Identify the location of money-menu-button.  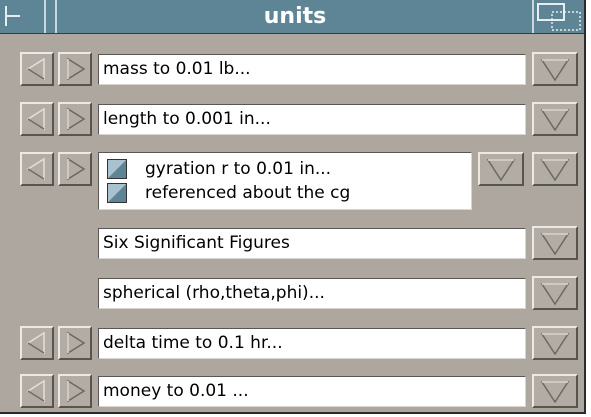
(555, 391).